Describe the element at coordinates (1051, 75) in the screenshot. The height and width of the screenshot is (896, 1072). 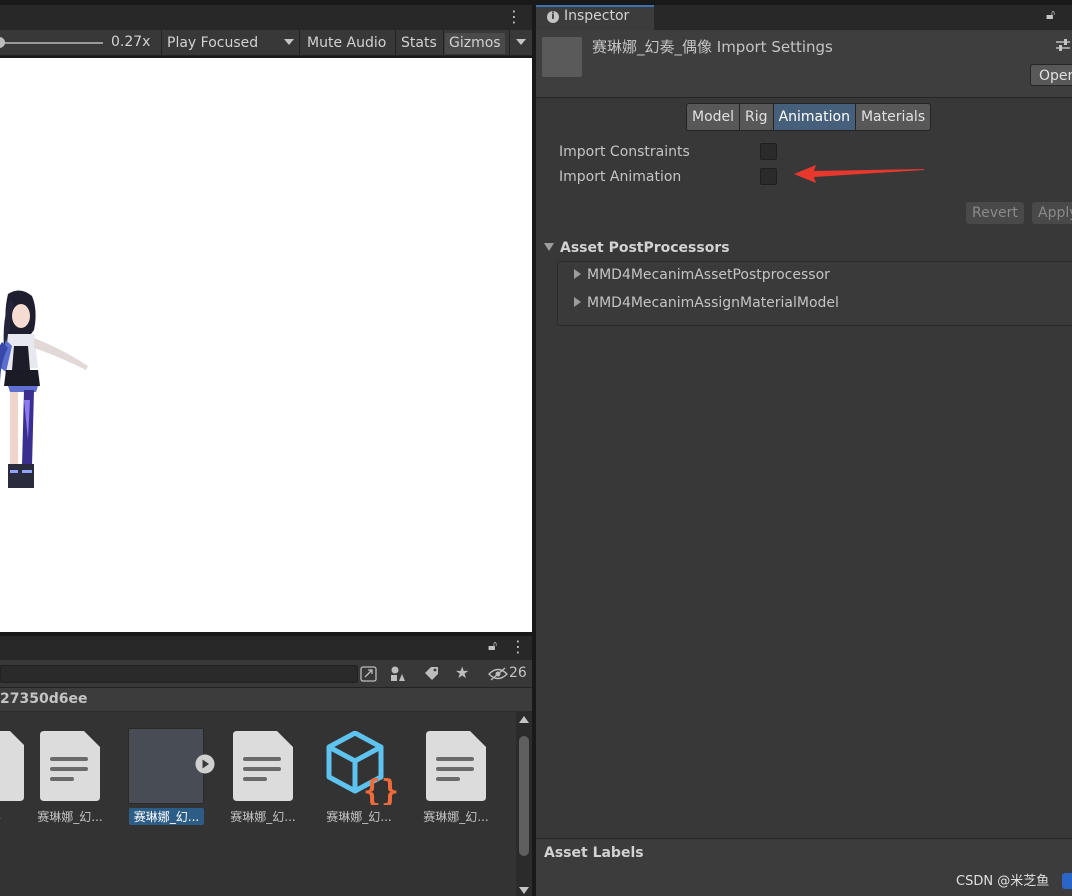
I see `open-button: Open` at that location.